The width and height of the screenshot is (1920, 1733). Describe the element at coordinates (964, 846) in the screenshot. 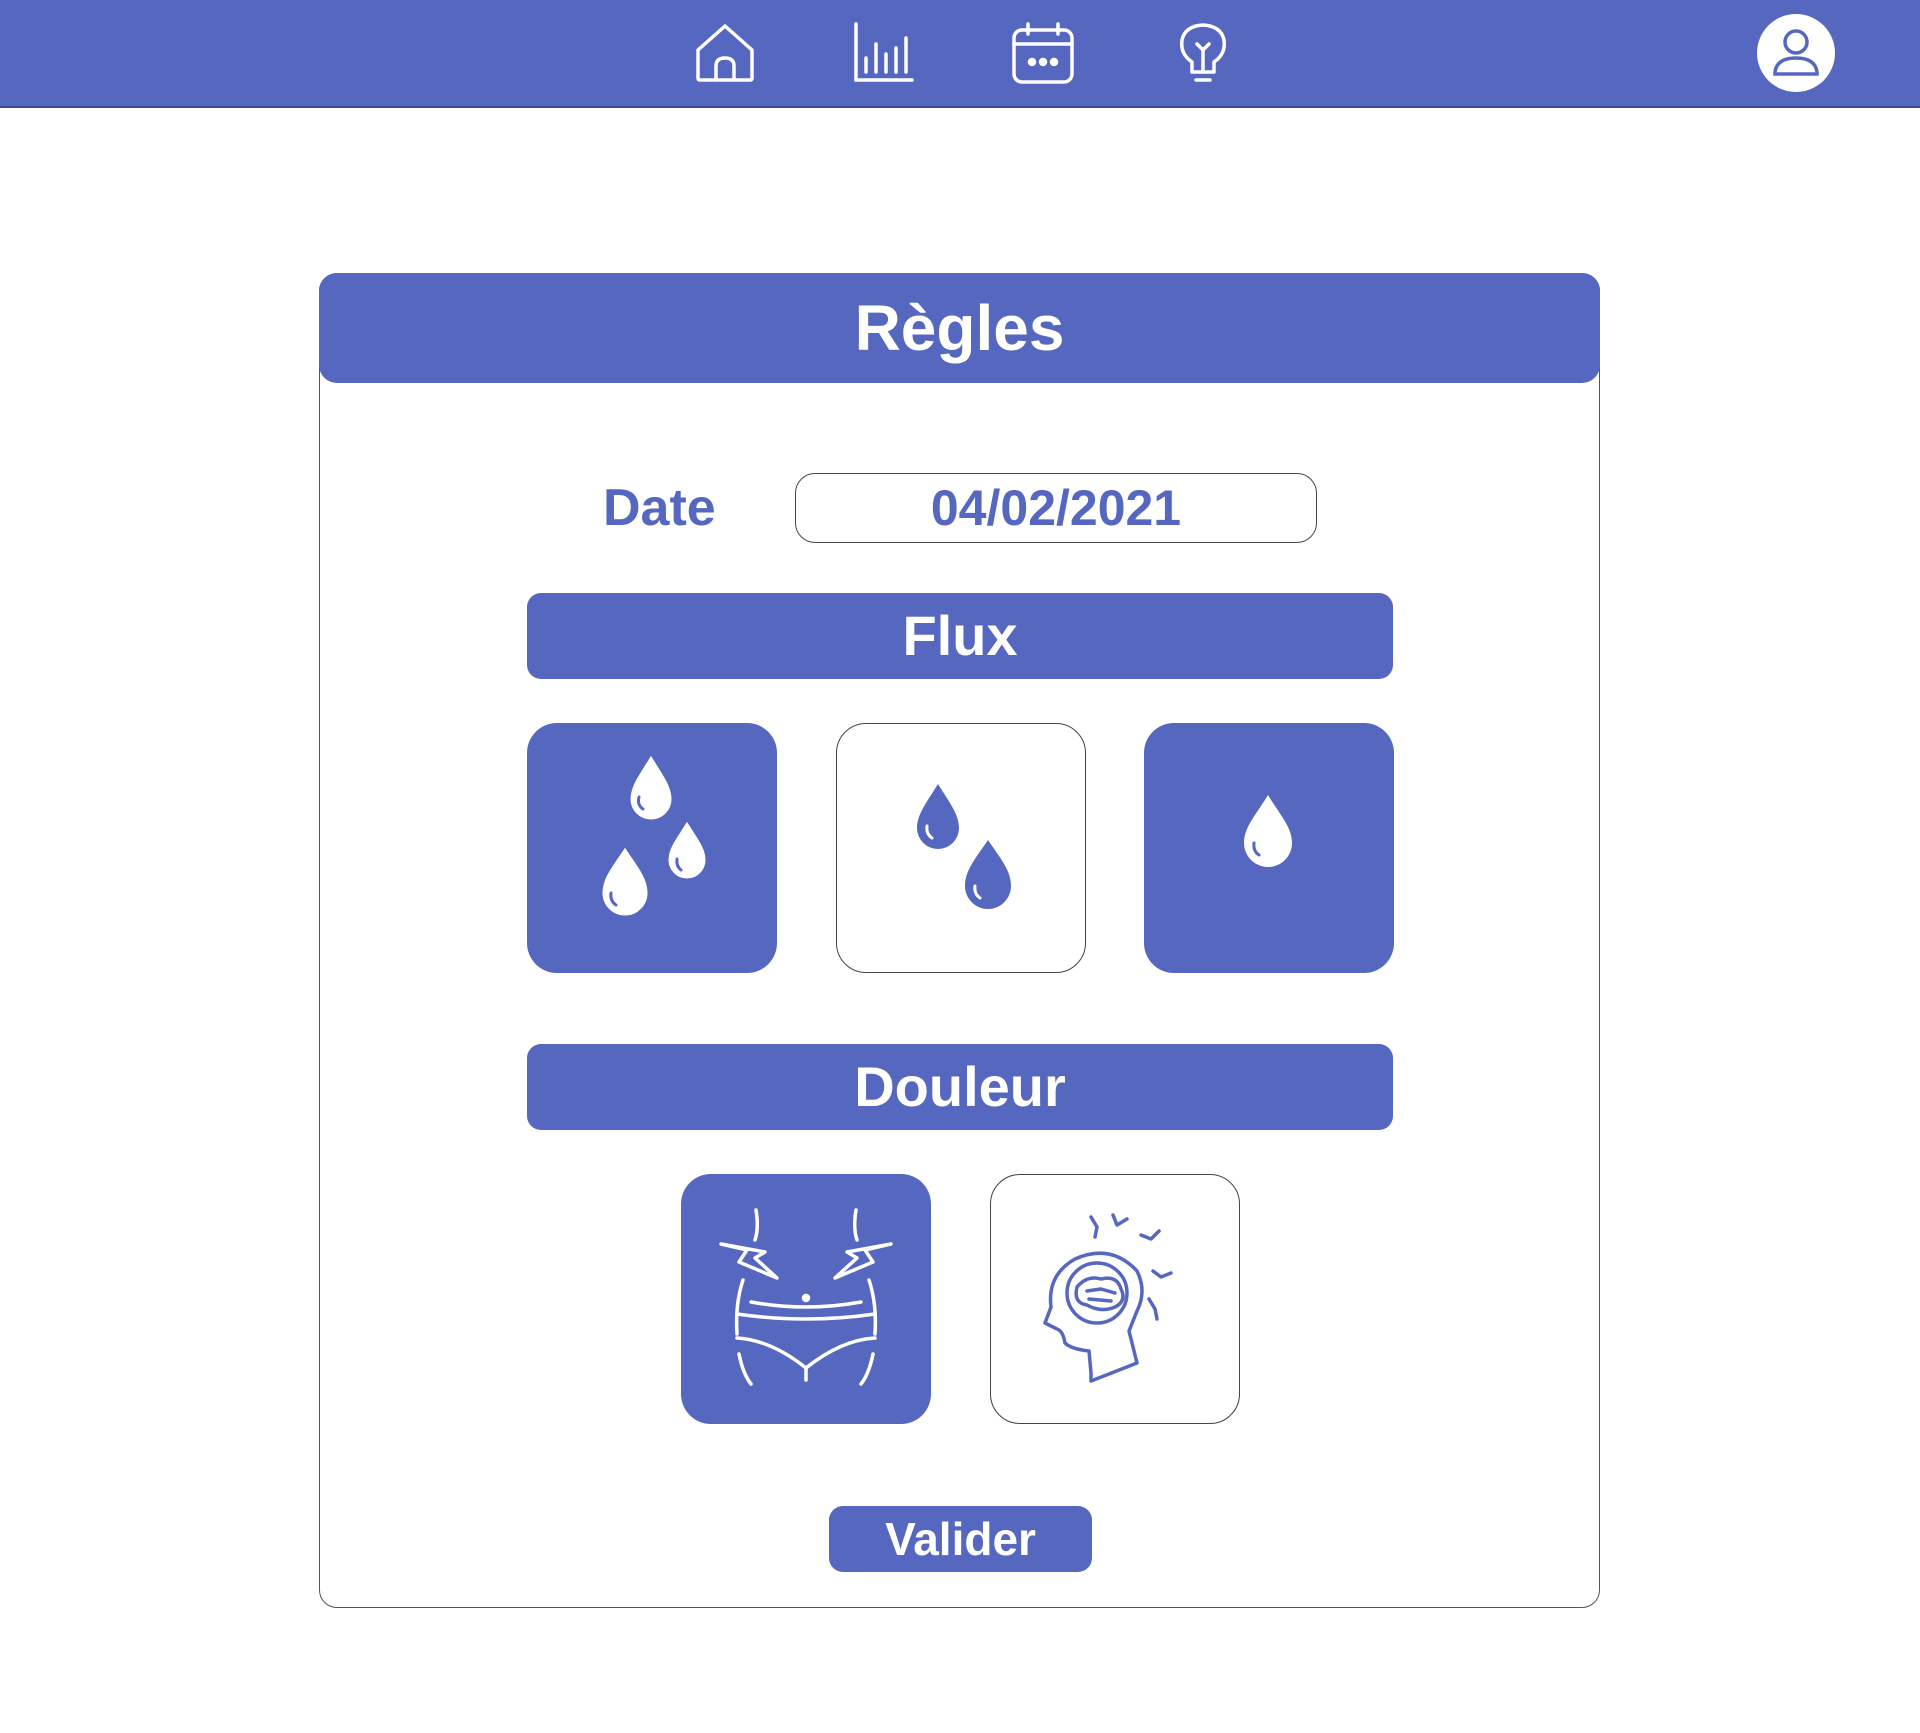

I see `two-drops-icon` at that location.